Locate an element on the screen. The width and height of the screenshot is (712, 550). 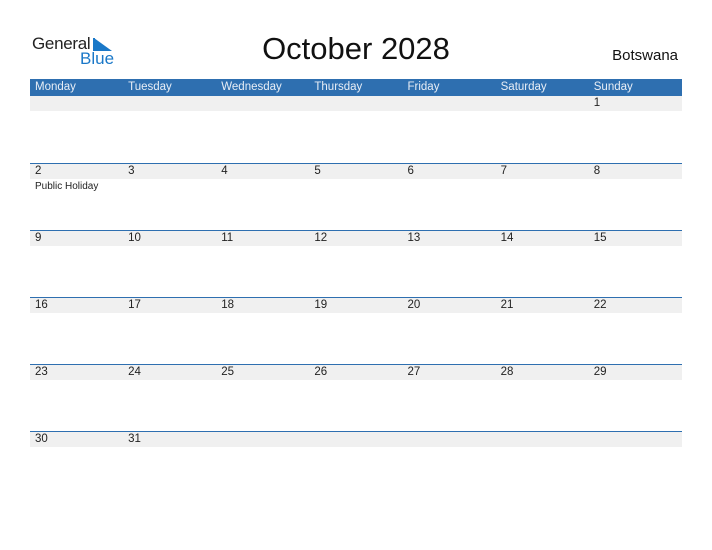
day-number: 12 is located at coordinates (321, 238).